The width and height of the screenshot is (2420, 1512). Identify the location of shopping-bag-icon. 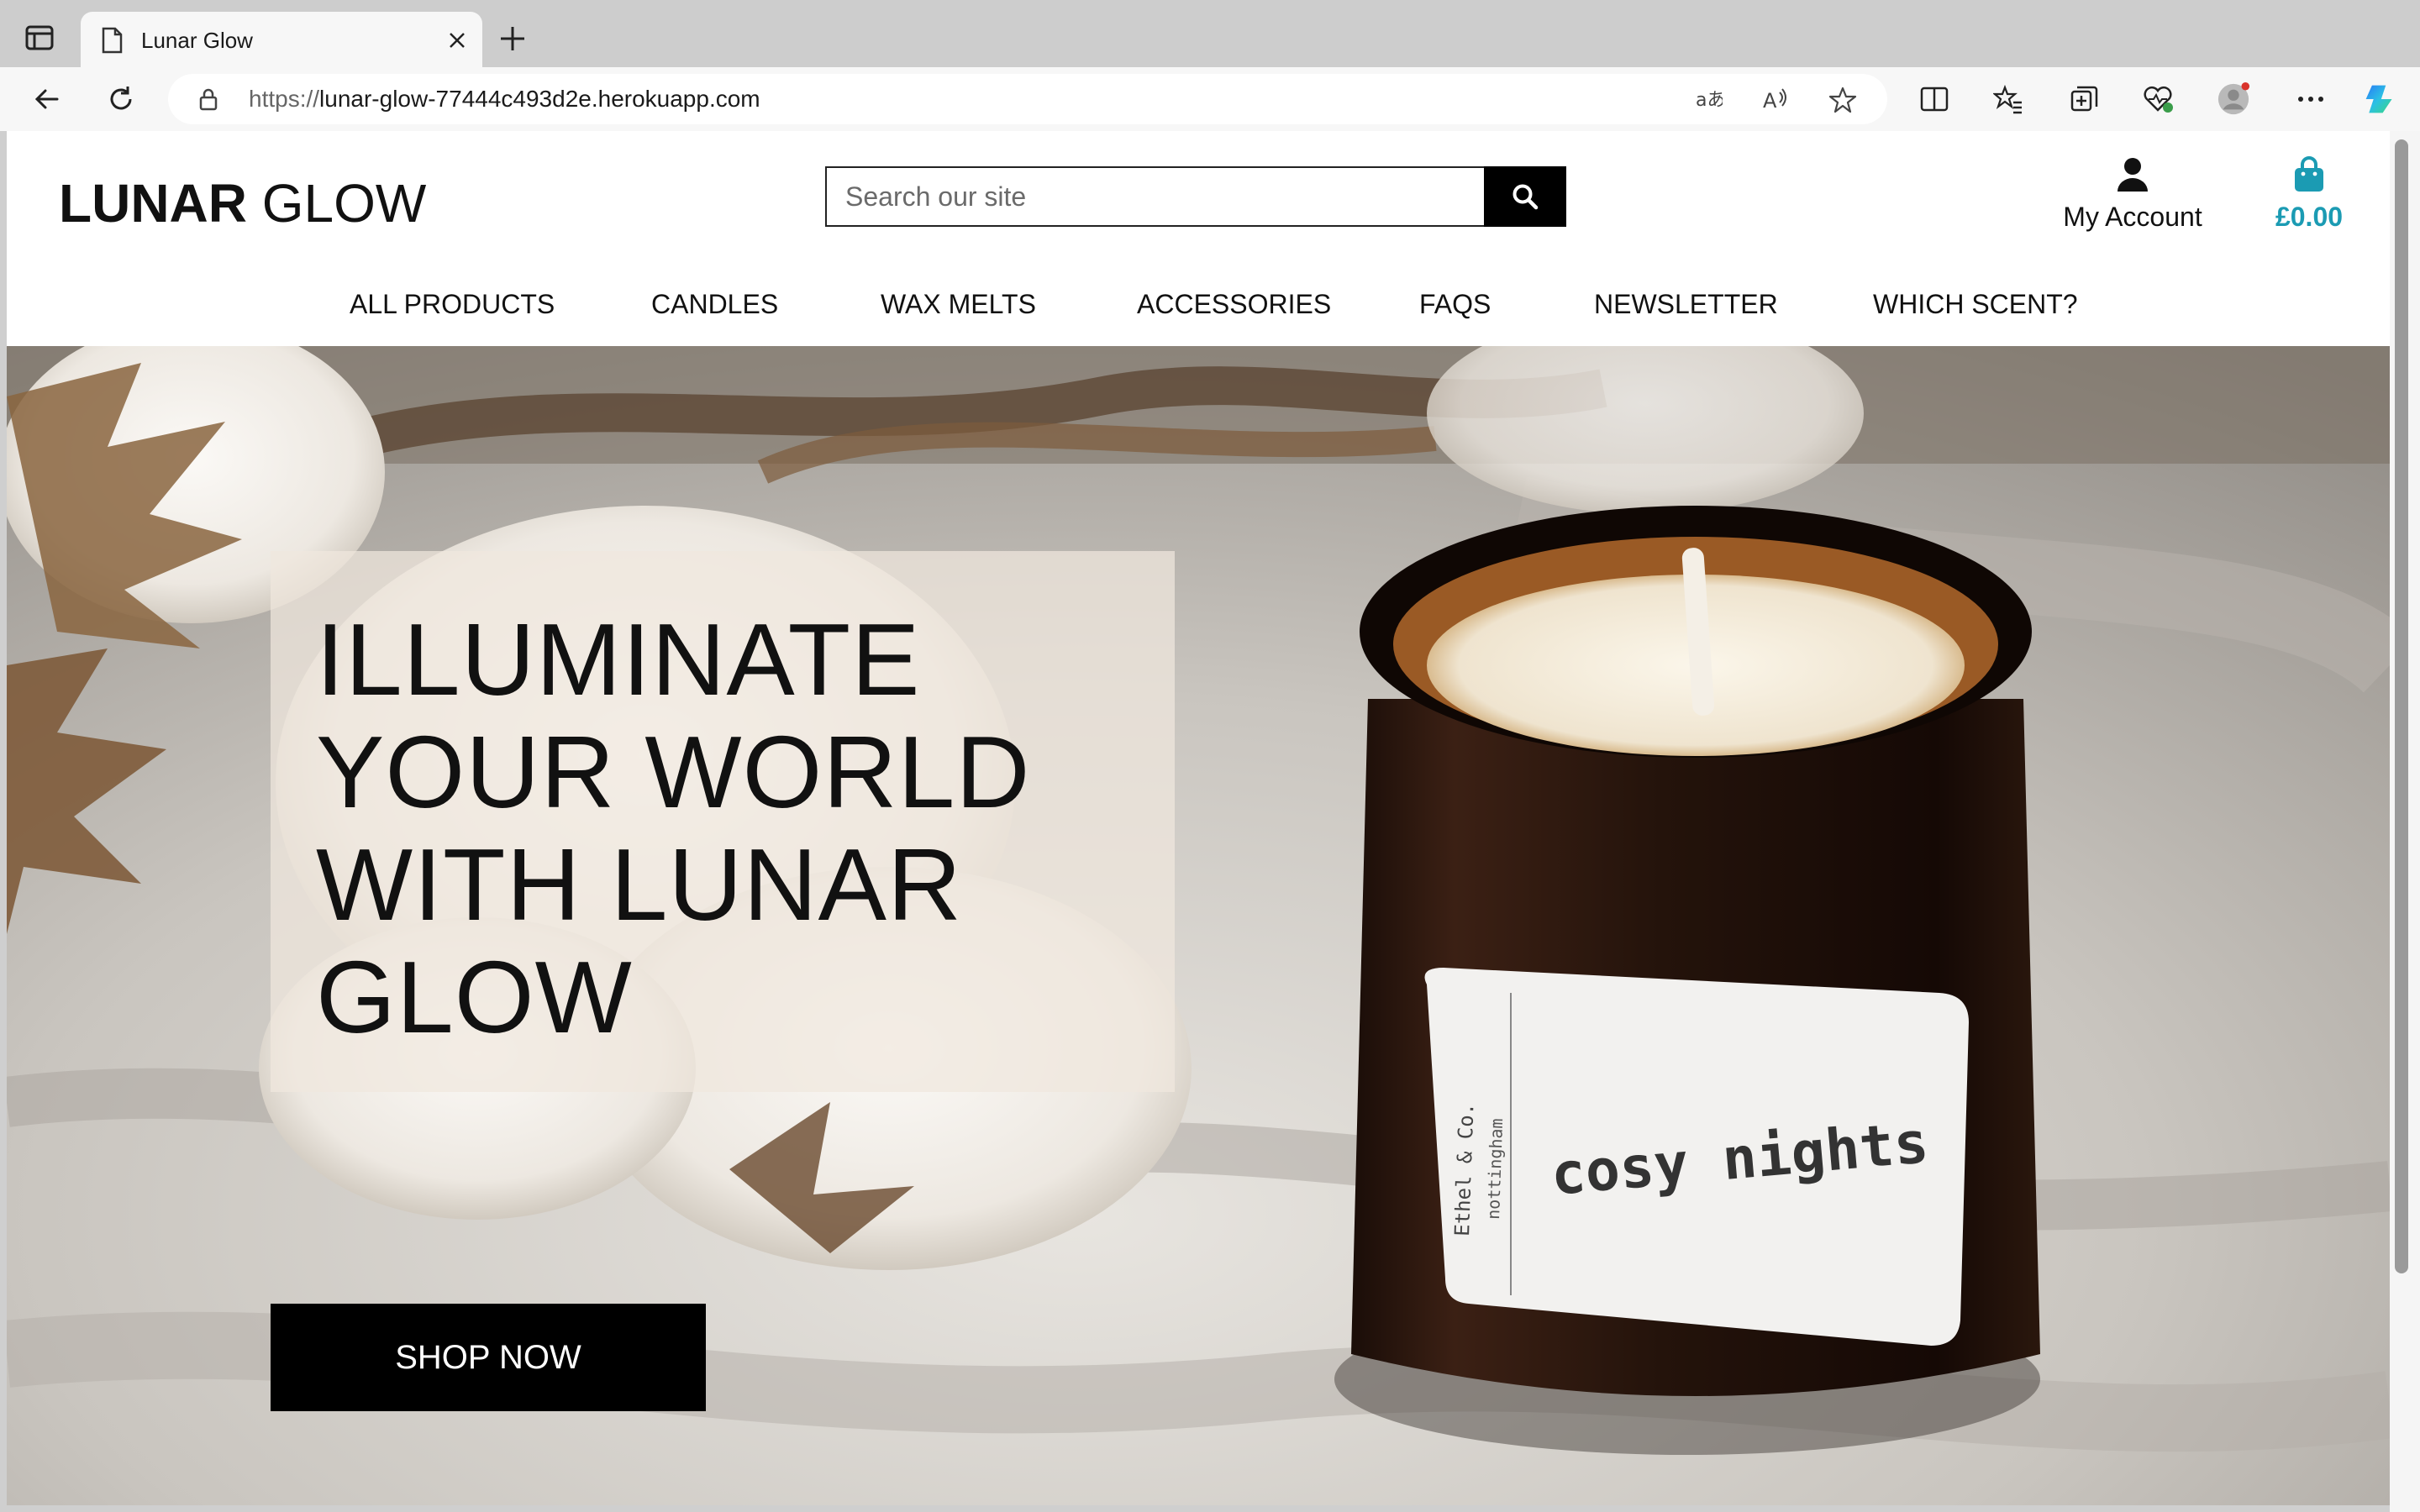
(2309, 174).